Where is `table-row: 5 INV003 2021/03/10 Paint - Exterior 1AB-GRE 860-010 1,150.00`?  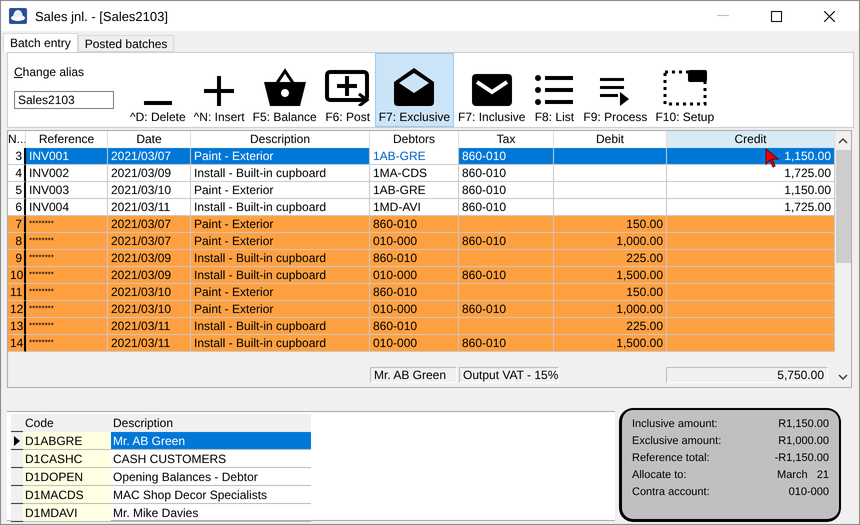
table-row: 5 INV003 2021/03/10 Paint - Exterior 1AB-GRE 860-010 1,150.00 is located at coordinates (421, 190).